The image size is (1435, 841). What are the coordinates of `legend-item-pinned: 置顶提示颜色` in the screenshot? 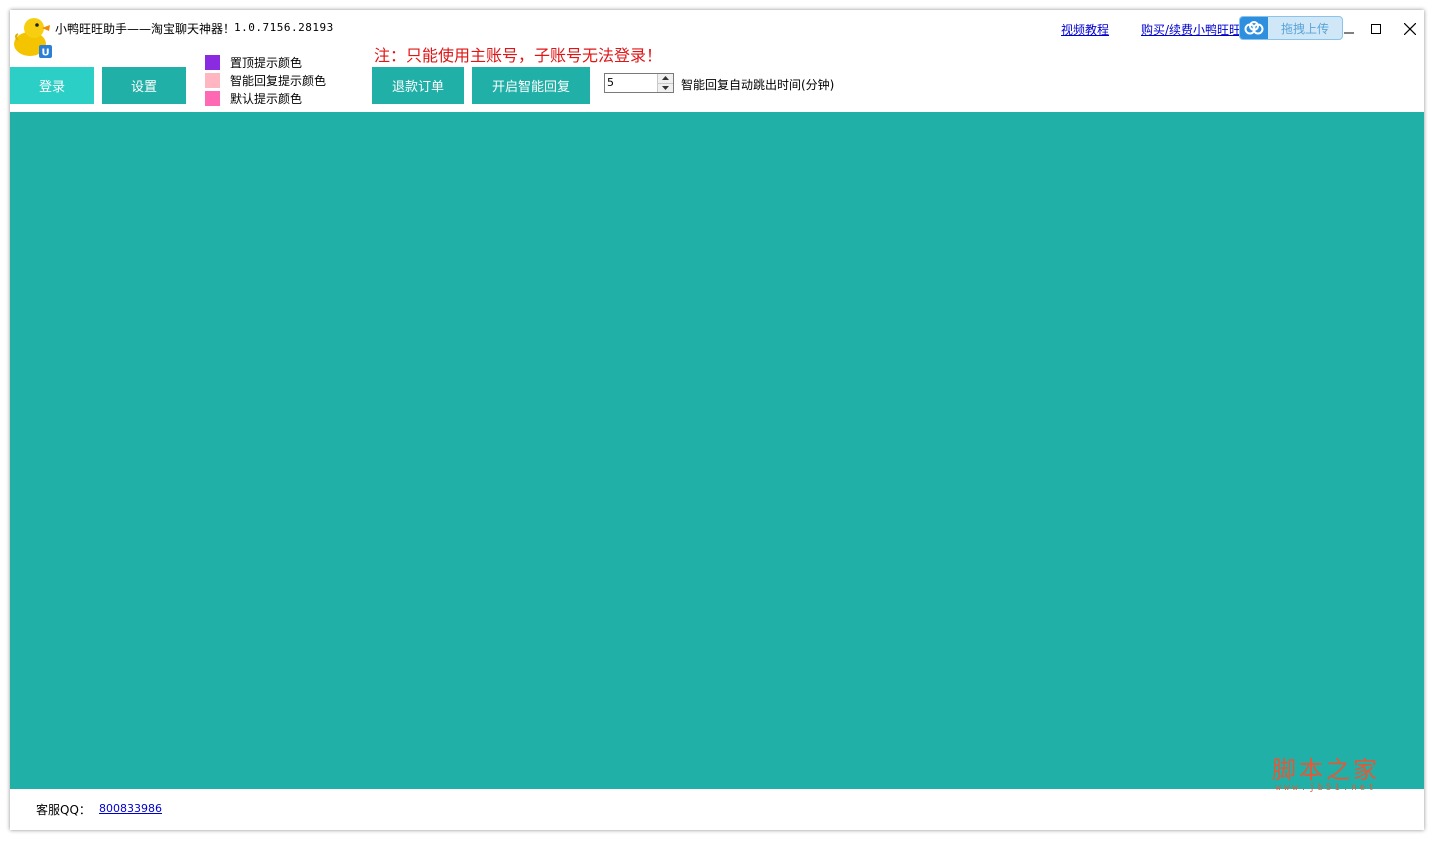 It's located at (253, 62).